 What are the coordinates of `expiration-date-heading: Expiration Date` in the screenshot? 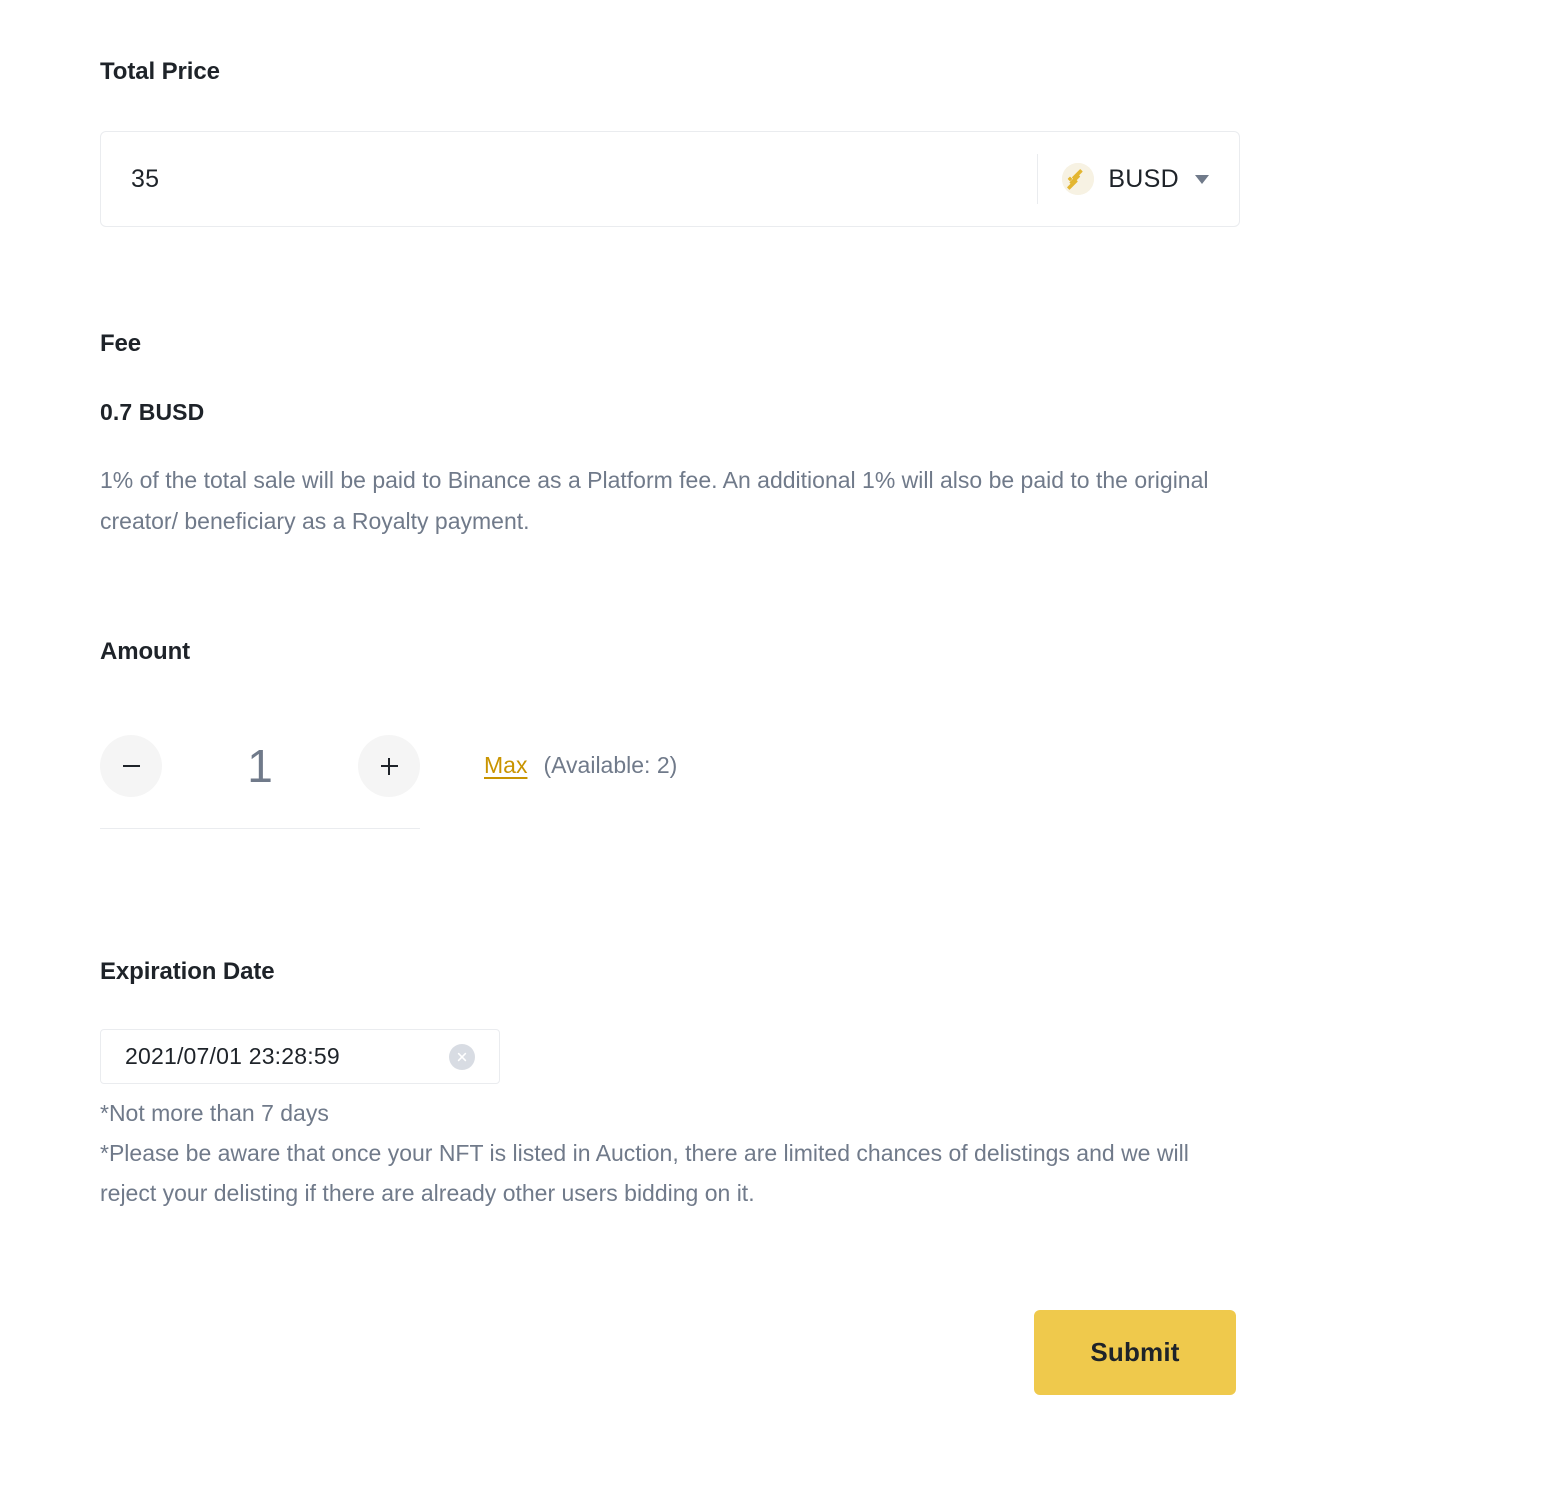 It's located at (187, 971).